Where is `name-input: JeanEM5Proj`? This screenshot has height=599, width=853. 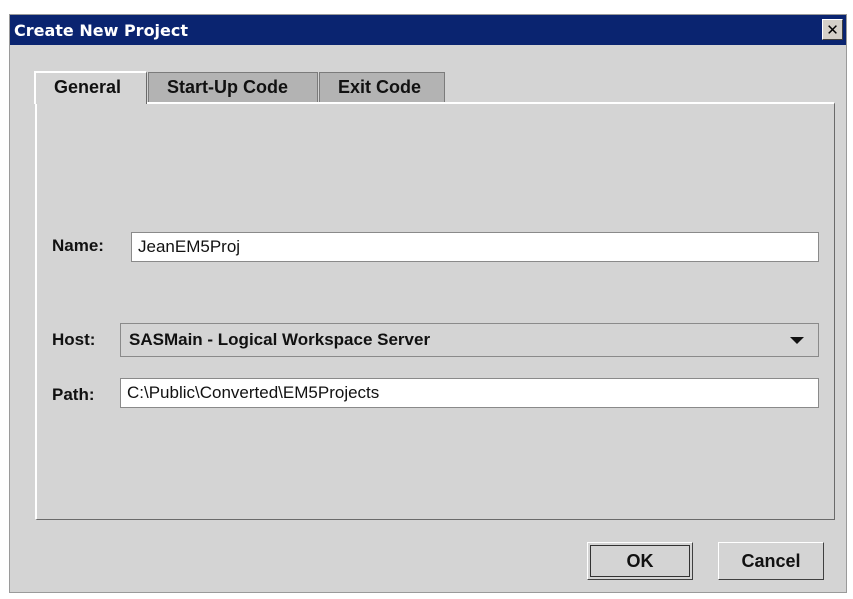 name-input: JeanEM5Proj is located at coordinates (475, 247).